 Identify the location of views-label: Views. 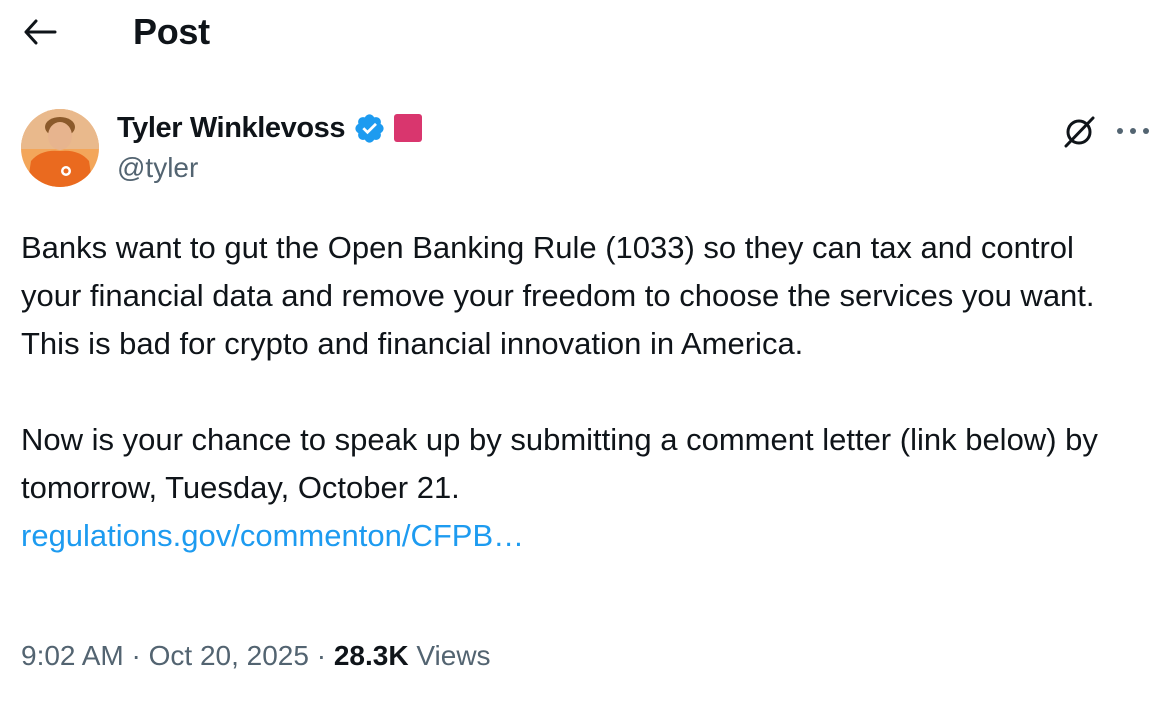
(449, 655).